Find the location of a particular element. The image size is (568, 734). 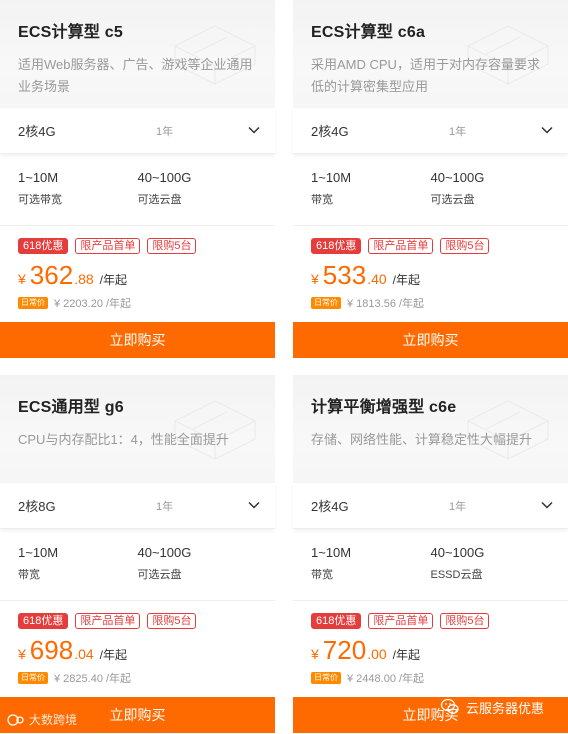

price: ¥ 362 .88 /年起 is located at coordinates (137, 275).